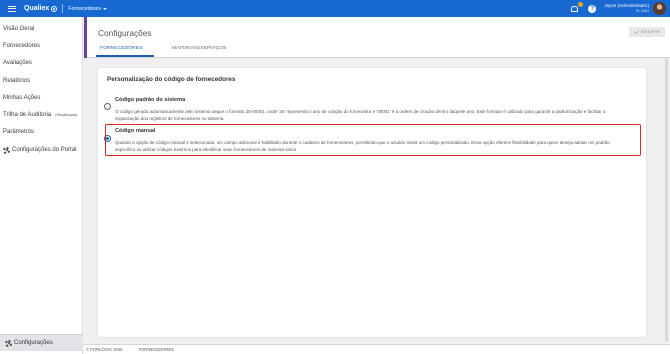 Image resolution: width=670 pixels, height=354 pixels. What do you see at coordinates (581, 4) in the screenshot?
I see `notification-badge` at bounding box center [581, 4].